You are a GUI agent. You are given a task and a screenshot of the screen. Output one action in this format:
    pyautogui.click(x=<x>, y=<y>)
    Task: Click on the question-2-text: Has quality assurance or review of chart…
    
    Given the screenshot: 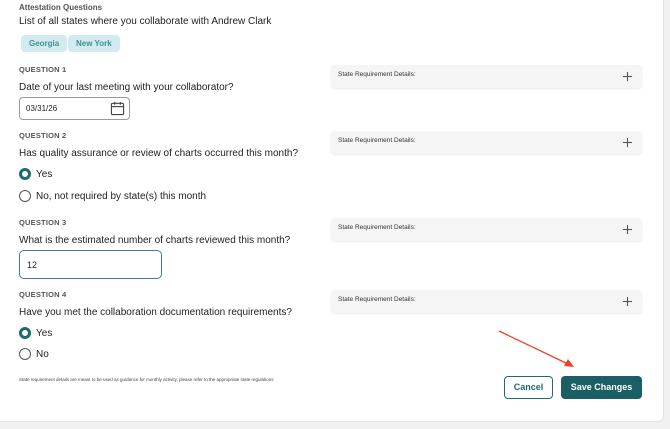 What is the action you would take?
    pyautogui.click(x=159, y=153)
    